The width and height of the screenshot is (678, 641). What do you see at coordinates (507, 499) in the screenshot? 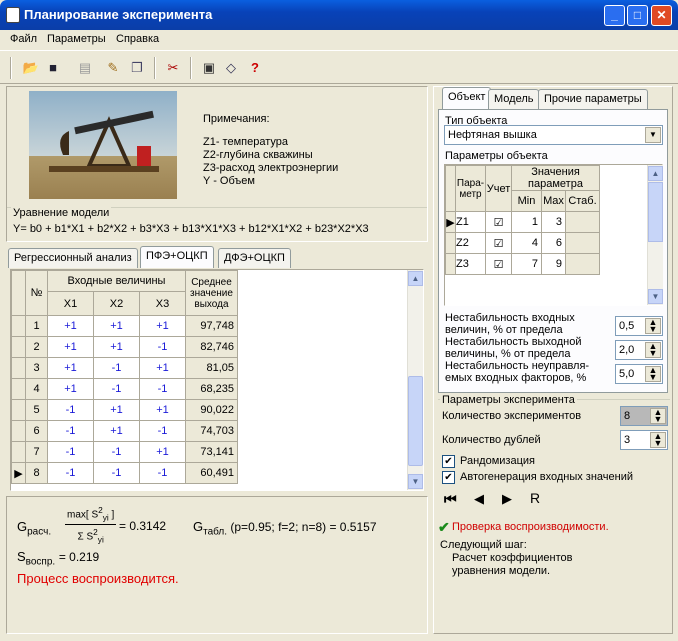
I see `nav-next-button: ▶` at bounding box center [507, 499].